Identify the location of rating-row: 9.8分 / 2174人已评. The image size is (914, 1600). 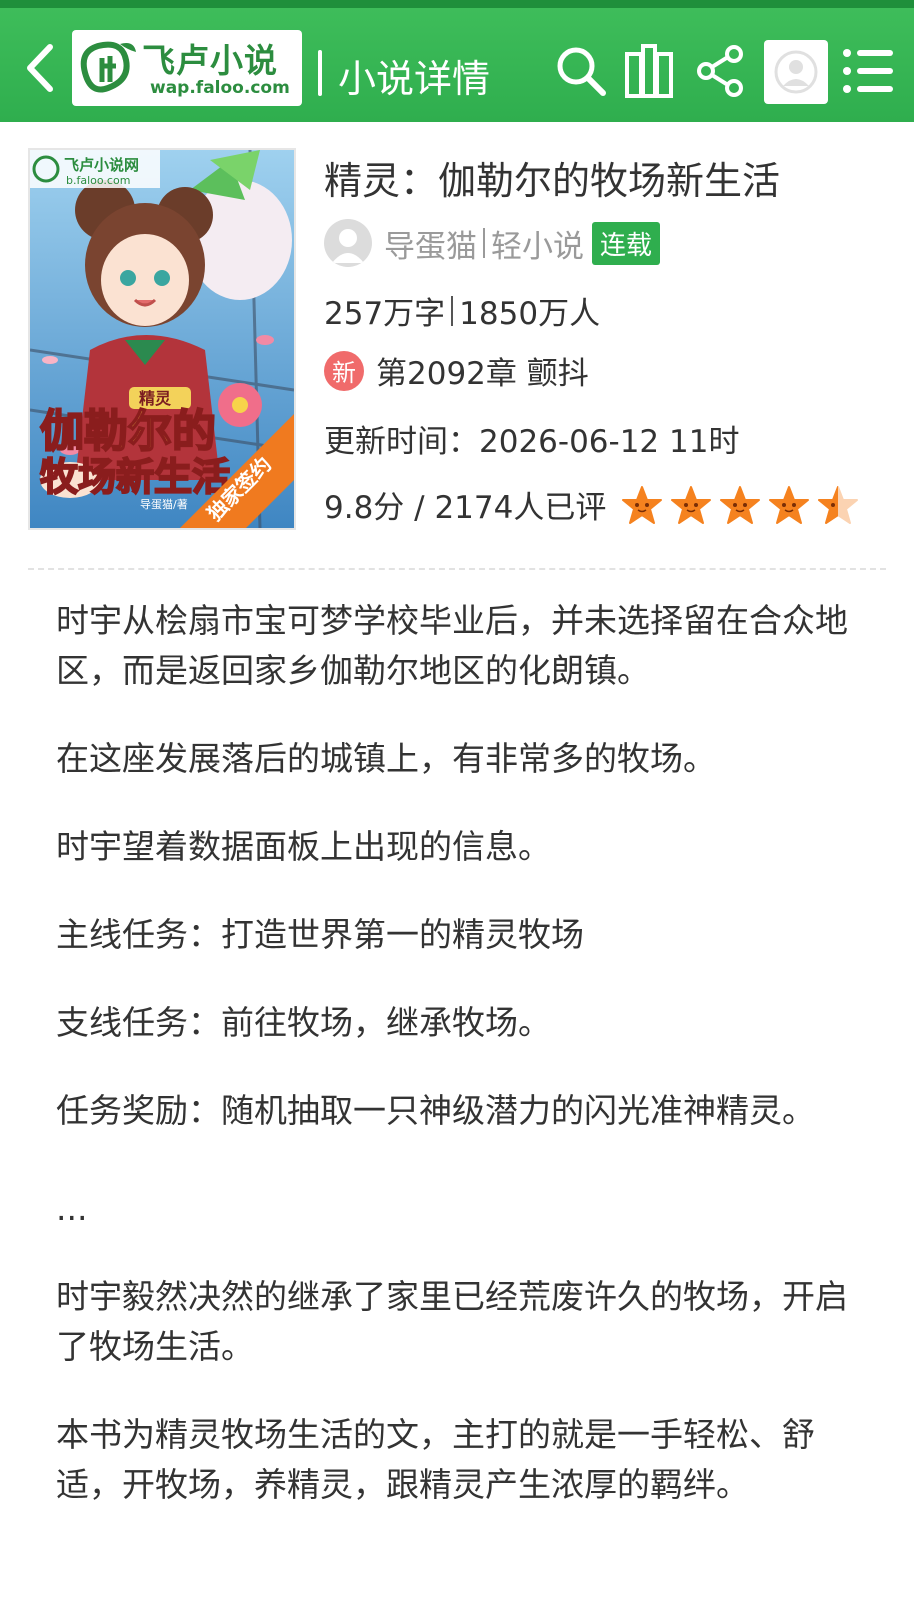
(595, 504).